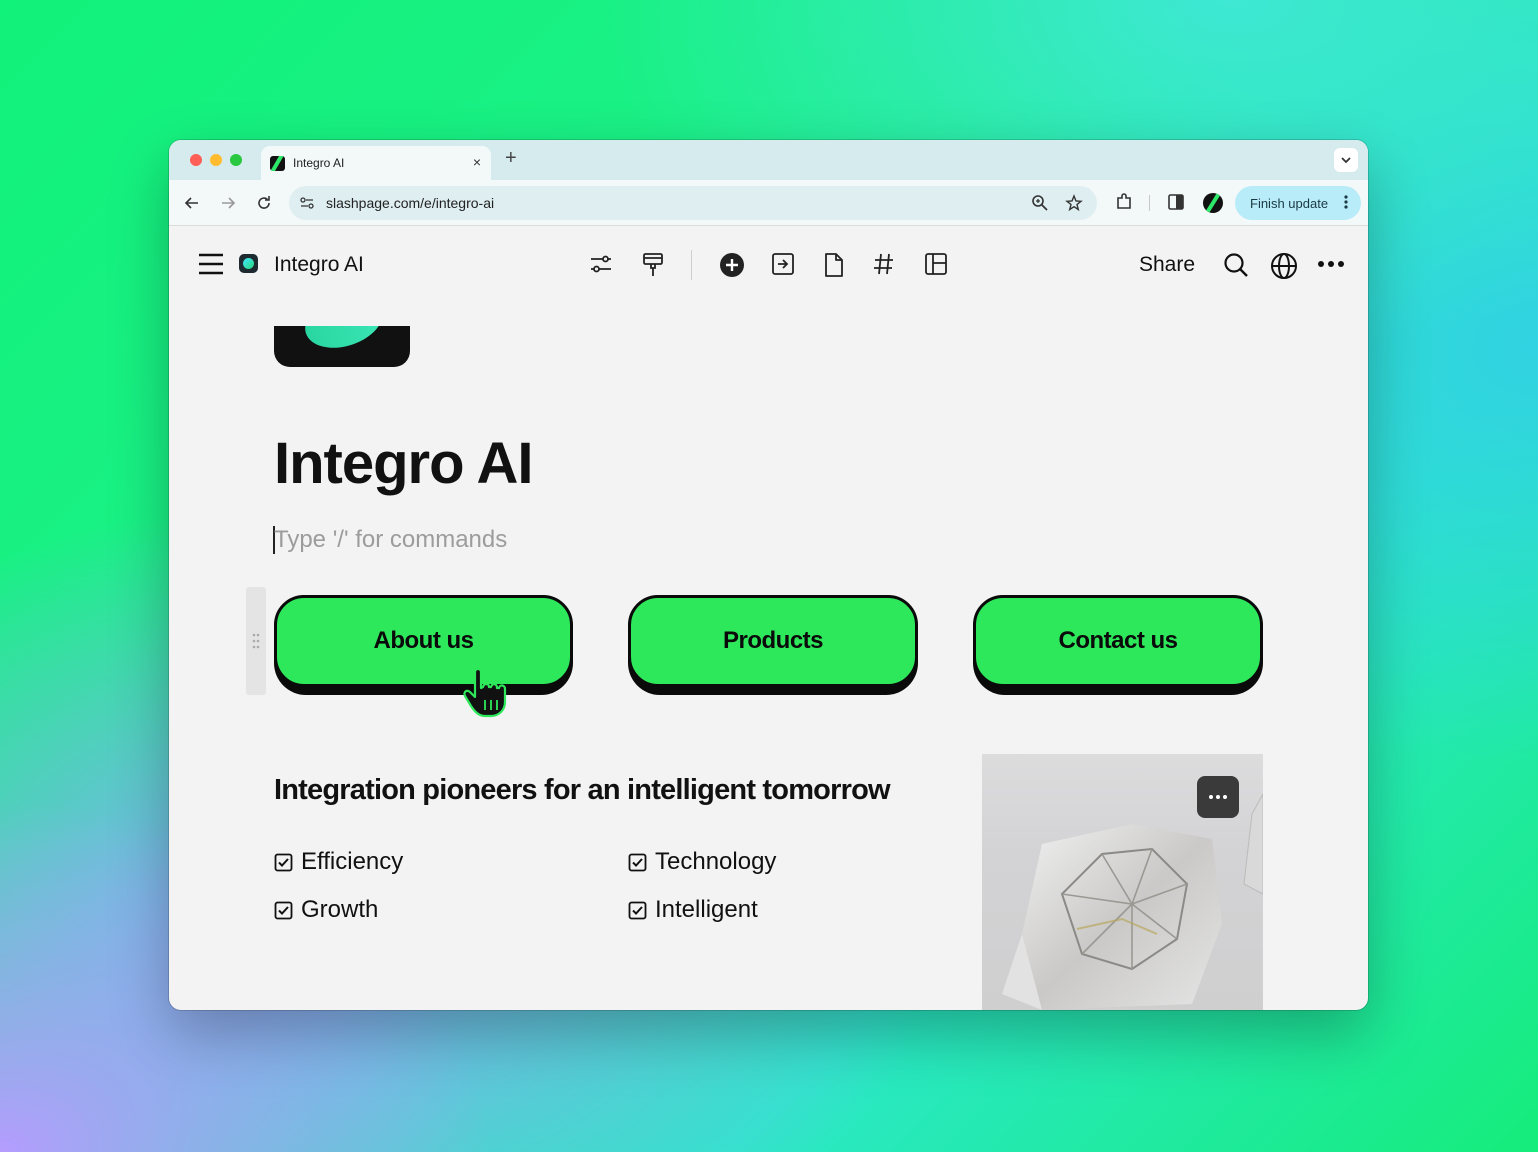 Image resolution: width=1538 pixels, height=1152 pixels. I want to click on finish-update-label: Finish update, so click(1289, 203).